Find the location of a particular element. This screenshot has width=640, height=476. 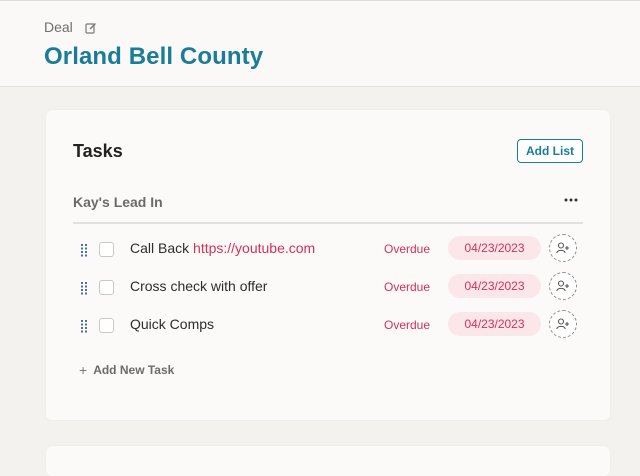

task-row: Quick Comps Overdue 04/23/2023 is located at coordinates (328, 325).